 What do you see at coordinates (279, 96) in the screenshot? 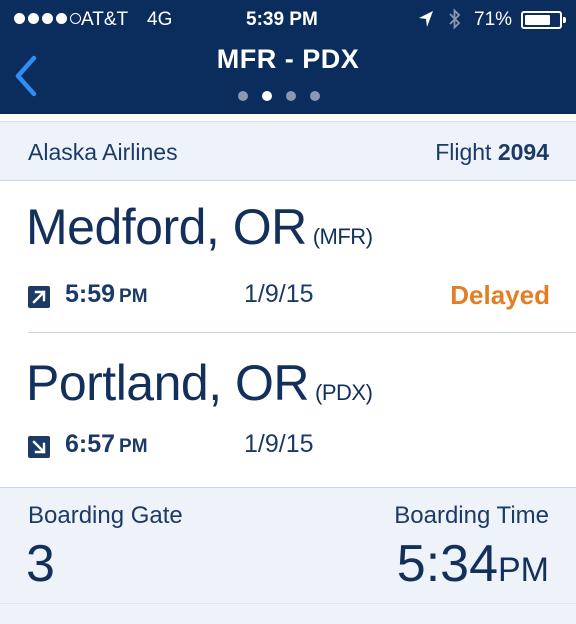
I see `page-indicator` at bounding box center [279, 96].